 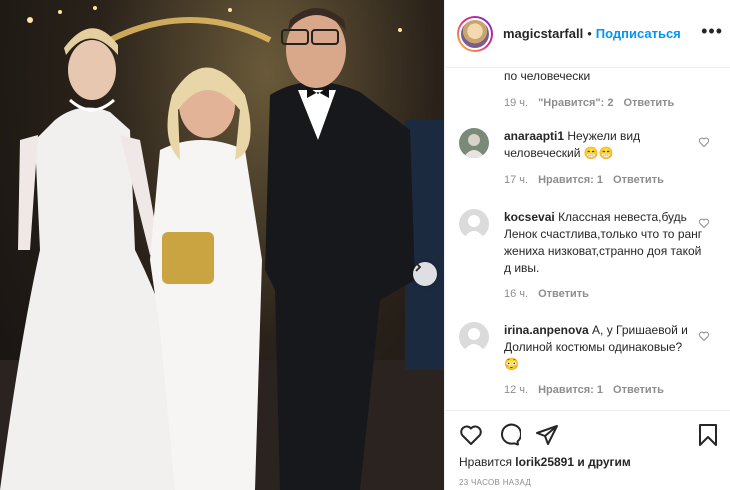 What do you see at coordinates (495, 482) in the screenshot?
I see `post-timestamp: 23 ЧАСОВ НАЗАД` at bounding box center [495, 482].